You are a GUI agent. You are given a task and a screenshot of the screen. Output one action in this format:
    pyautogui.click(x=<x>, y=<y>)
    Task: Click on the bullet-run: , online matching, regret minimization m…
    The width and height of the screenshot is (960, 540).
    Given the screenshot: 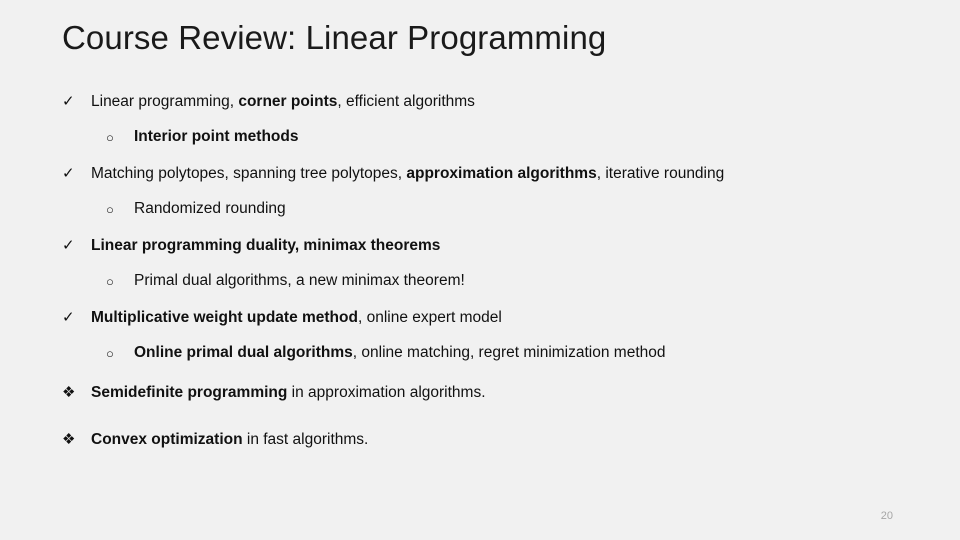 What is the action you would take?
    pyautogui.click(x=509, y=352)
    